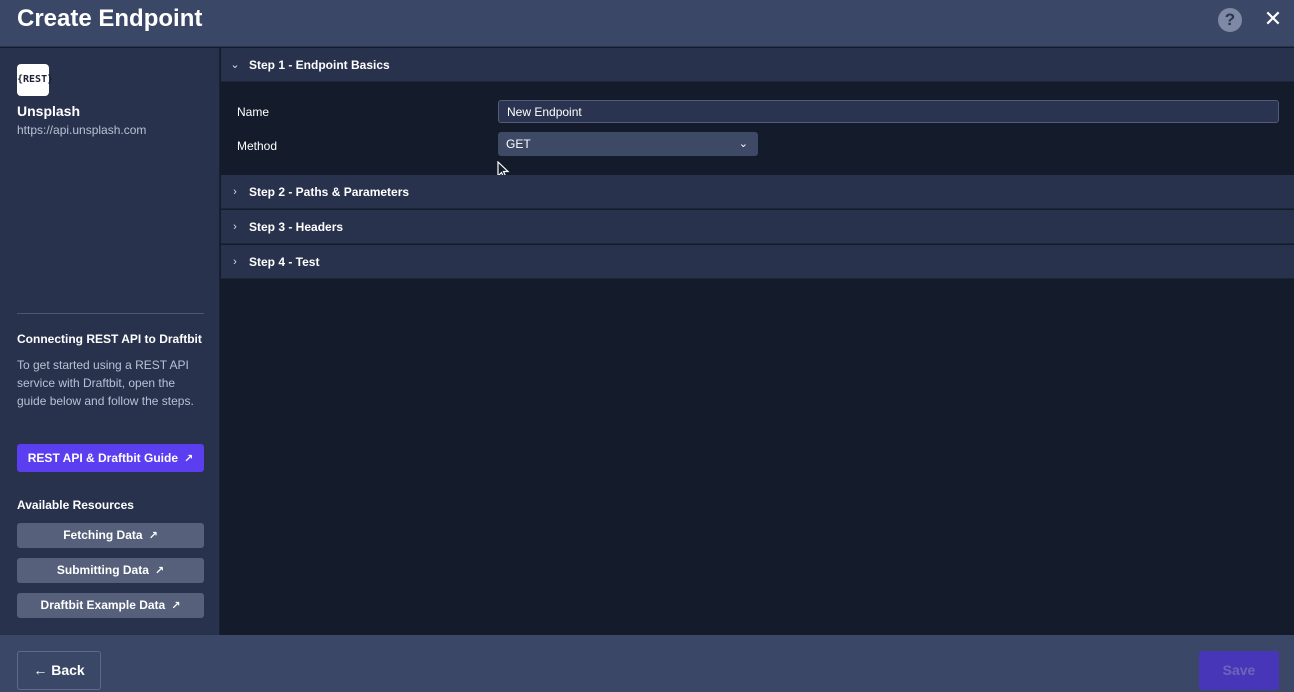 This screenshot has height=692, width=1294. Describe the element at coordinates (103, 535) in the screenshot. I see `resource-label: Fetching Data` at that location.